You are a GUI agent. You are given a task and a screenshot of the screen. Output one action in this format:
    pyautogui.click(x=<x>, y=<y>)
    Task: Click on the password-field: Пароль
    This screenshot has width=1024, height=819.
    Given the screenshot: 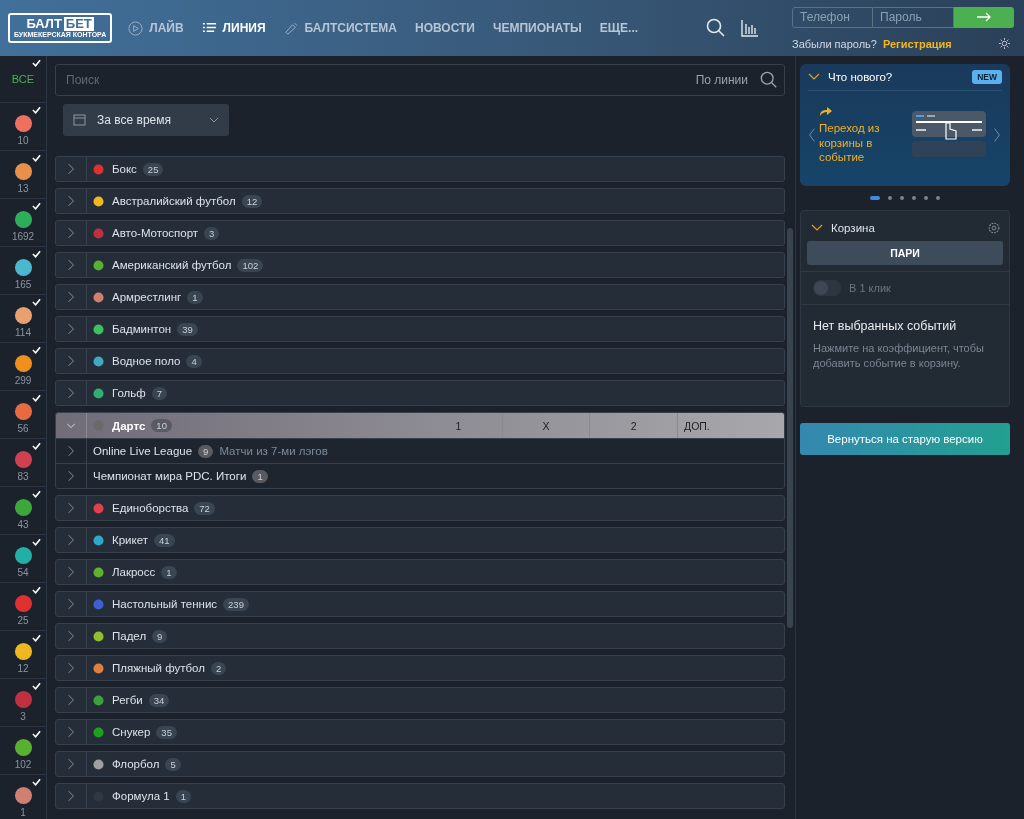 What is the action you would take?
    pyautogui.click(x=913, y=17)
    